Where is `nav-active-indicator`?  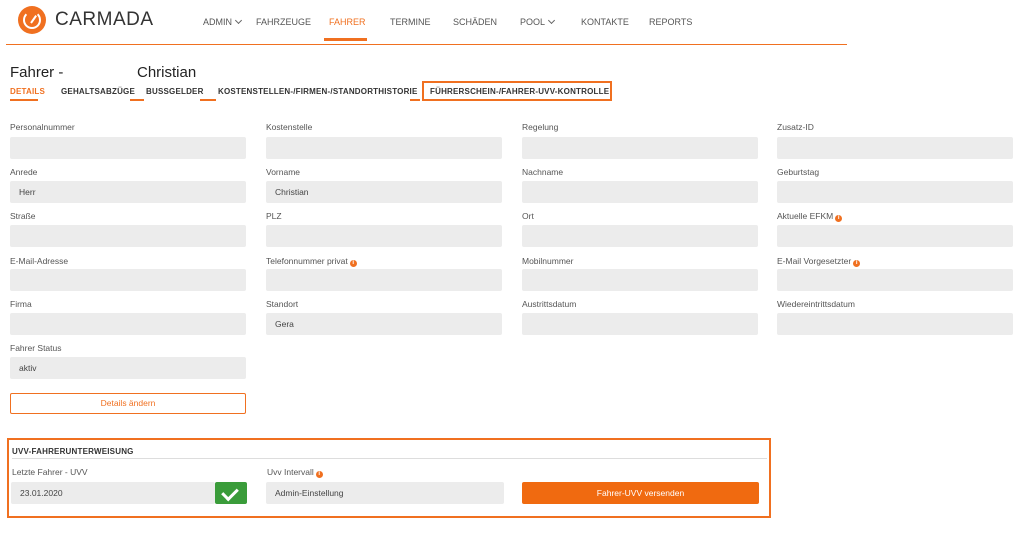 nav-active-indicator is located at coordinates (345, 39).